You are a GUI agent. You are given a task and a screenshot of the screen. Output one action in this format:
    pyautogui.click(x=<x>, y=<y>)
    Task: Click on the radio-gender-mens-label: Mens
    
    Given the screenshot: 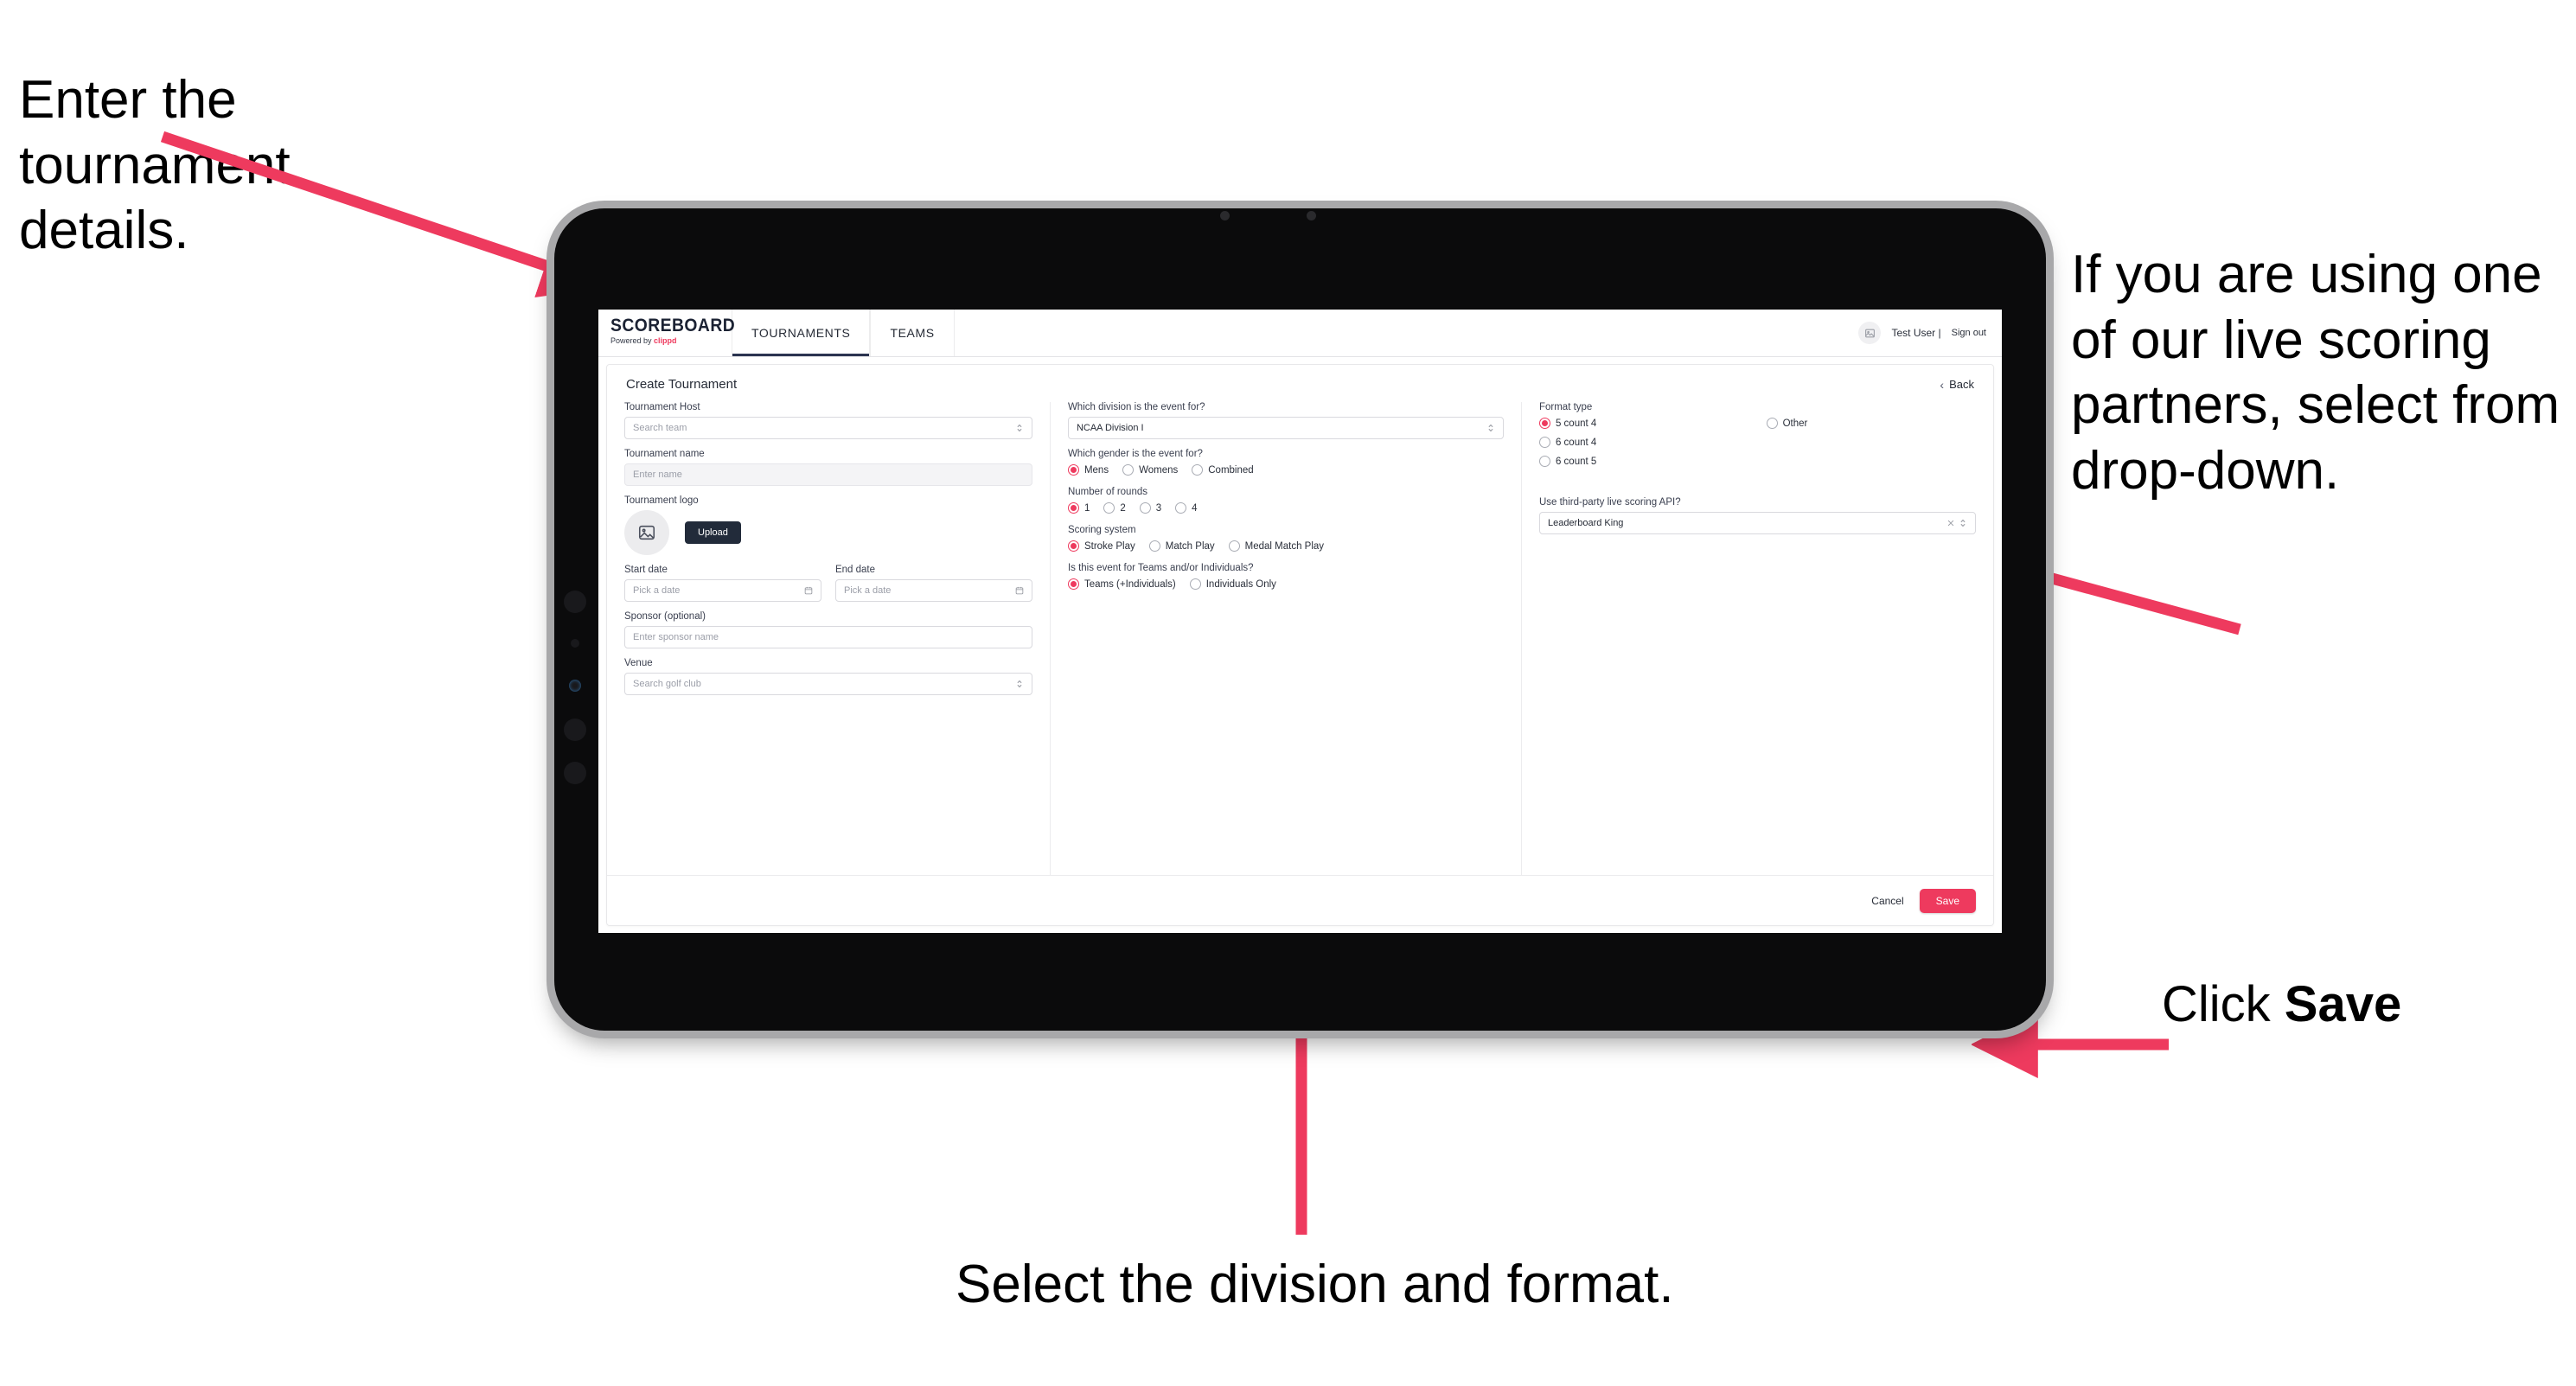 What is the action you would take?
    pyautogui.click(x=1096, y=470)
    